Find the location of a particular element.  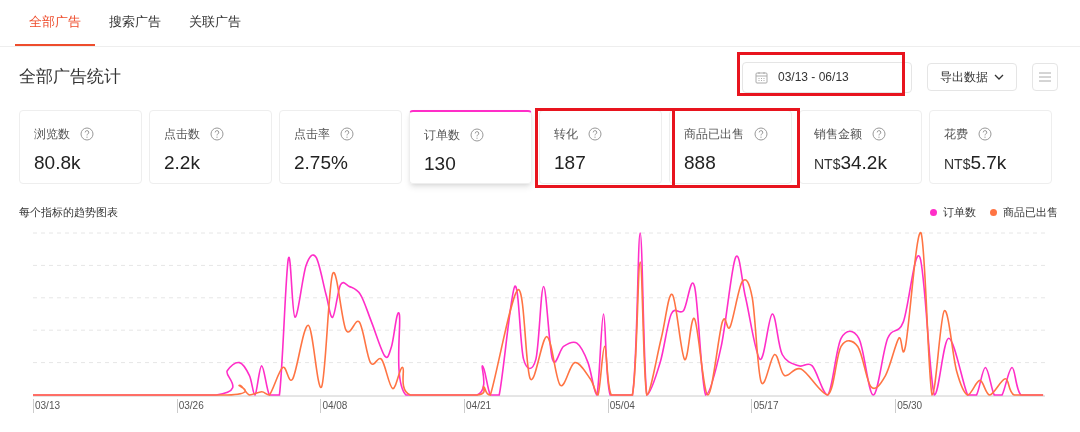

metric-label: 订单数 is located at coordinates (442, 135).